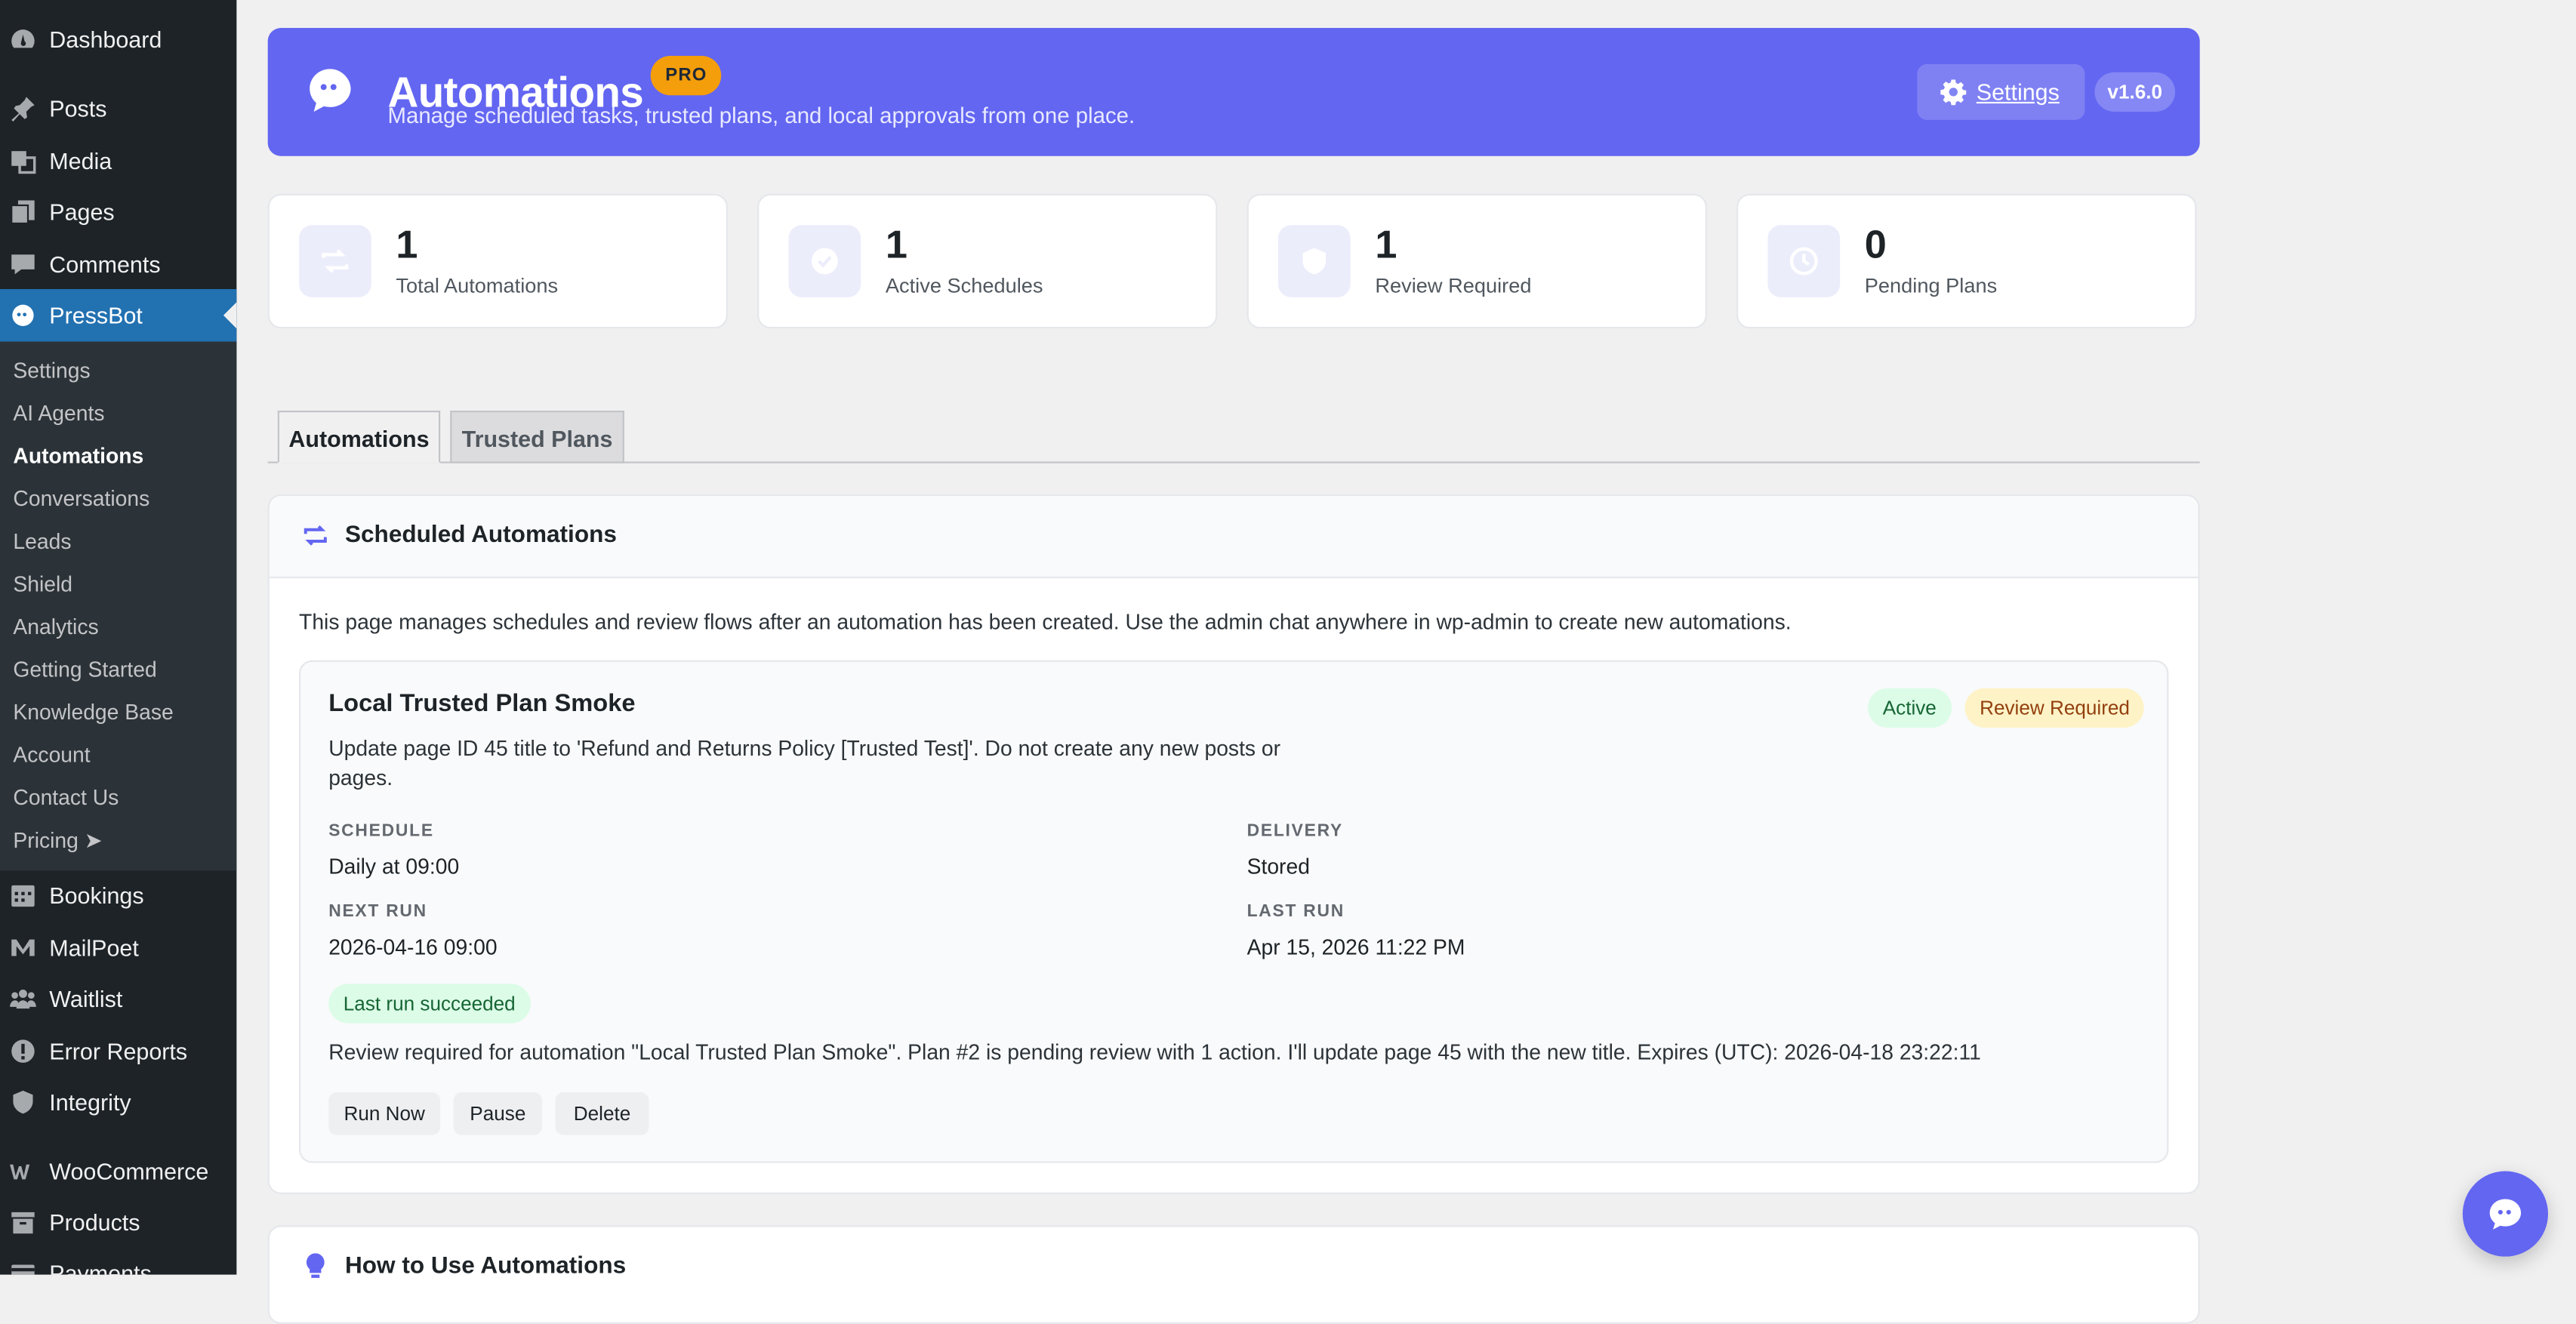 The width and height of the screenshot is (2576, 1324). I want to click on stat-label: Active Schedules, so click(964, 285).